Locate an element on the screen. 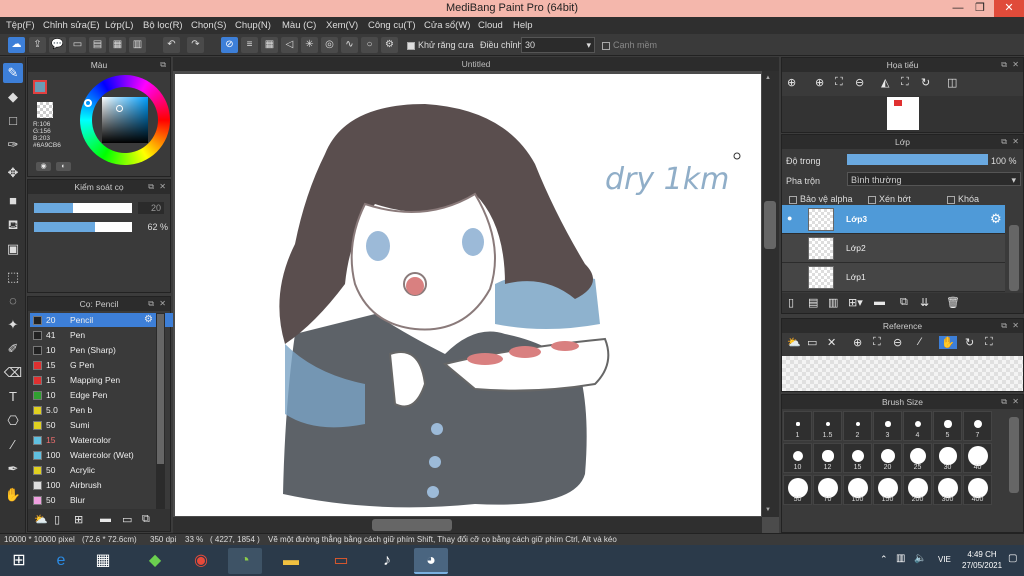 This screenshot has width=1024, height=576. brush-size-value: 20 is located at coordinates (151, 208).